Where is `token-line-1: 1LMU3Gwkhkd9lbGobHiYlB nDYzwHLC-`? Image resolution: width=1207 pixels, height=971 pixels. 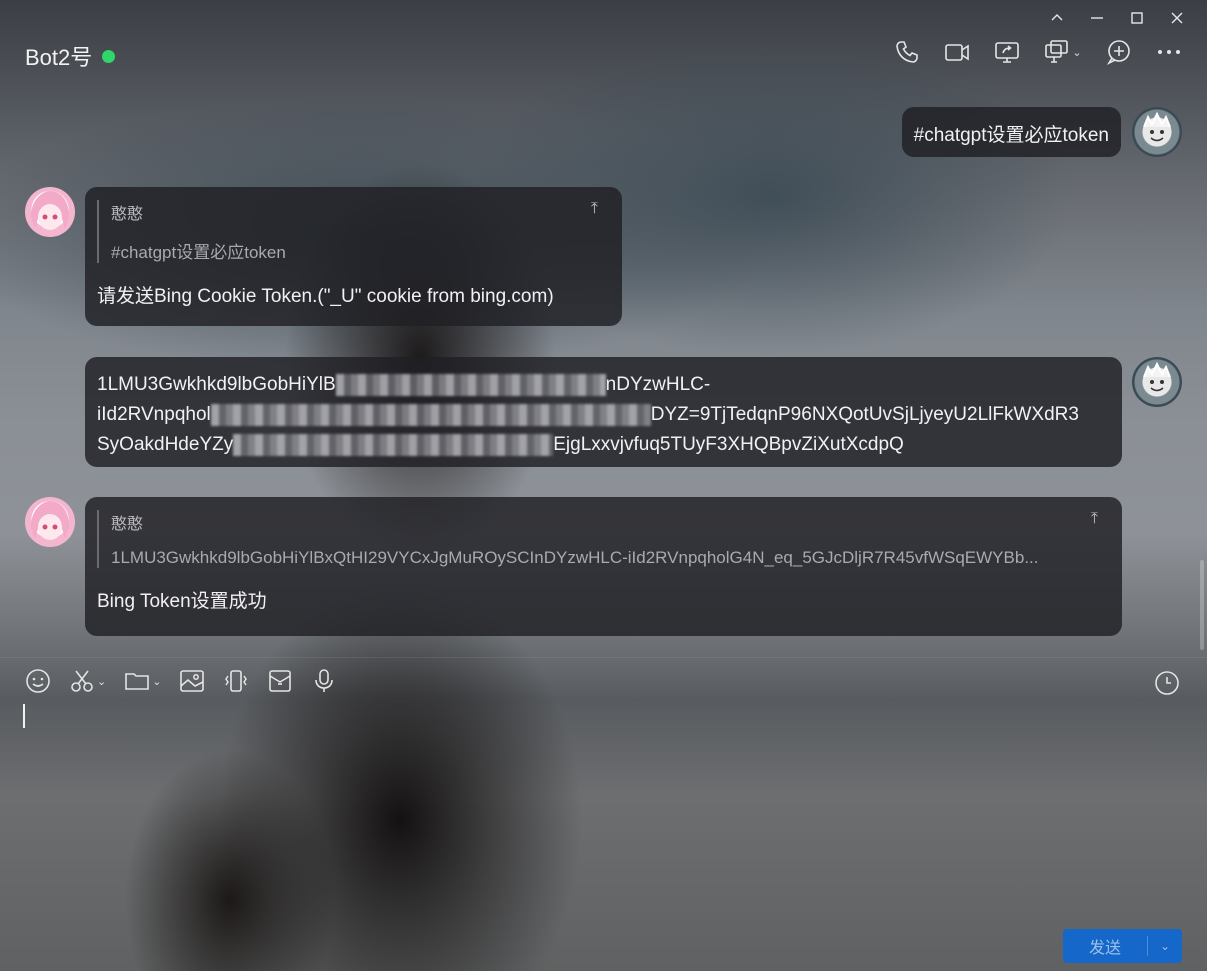
token-line-1: 1LMU3Gwkhkd9lbGobHiYlB nDYzwHLC- is located at coordinates (404, 384).